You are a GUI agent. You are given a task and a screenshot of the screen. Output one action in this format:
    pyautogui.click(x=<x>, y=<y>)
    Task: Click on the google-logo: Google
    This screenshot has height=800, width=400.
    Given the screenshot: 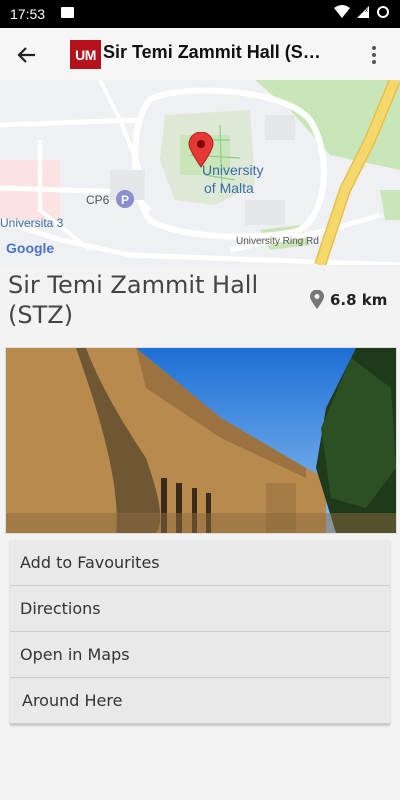 What is the action you would take?
    pyautogui.click(x=30, y=248)
    